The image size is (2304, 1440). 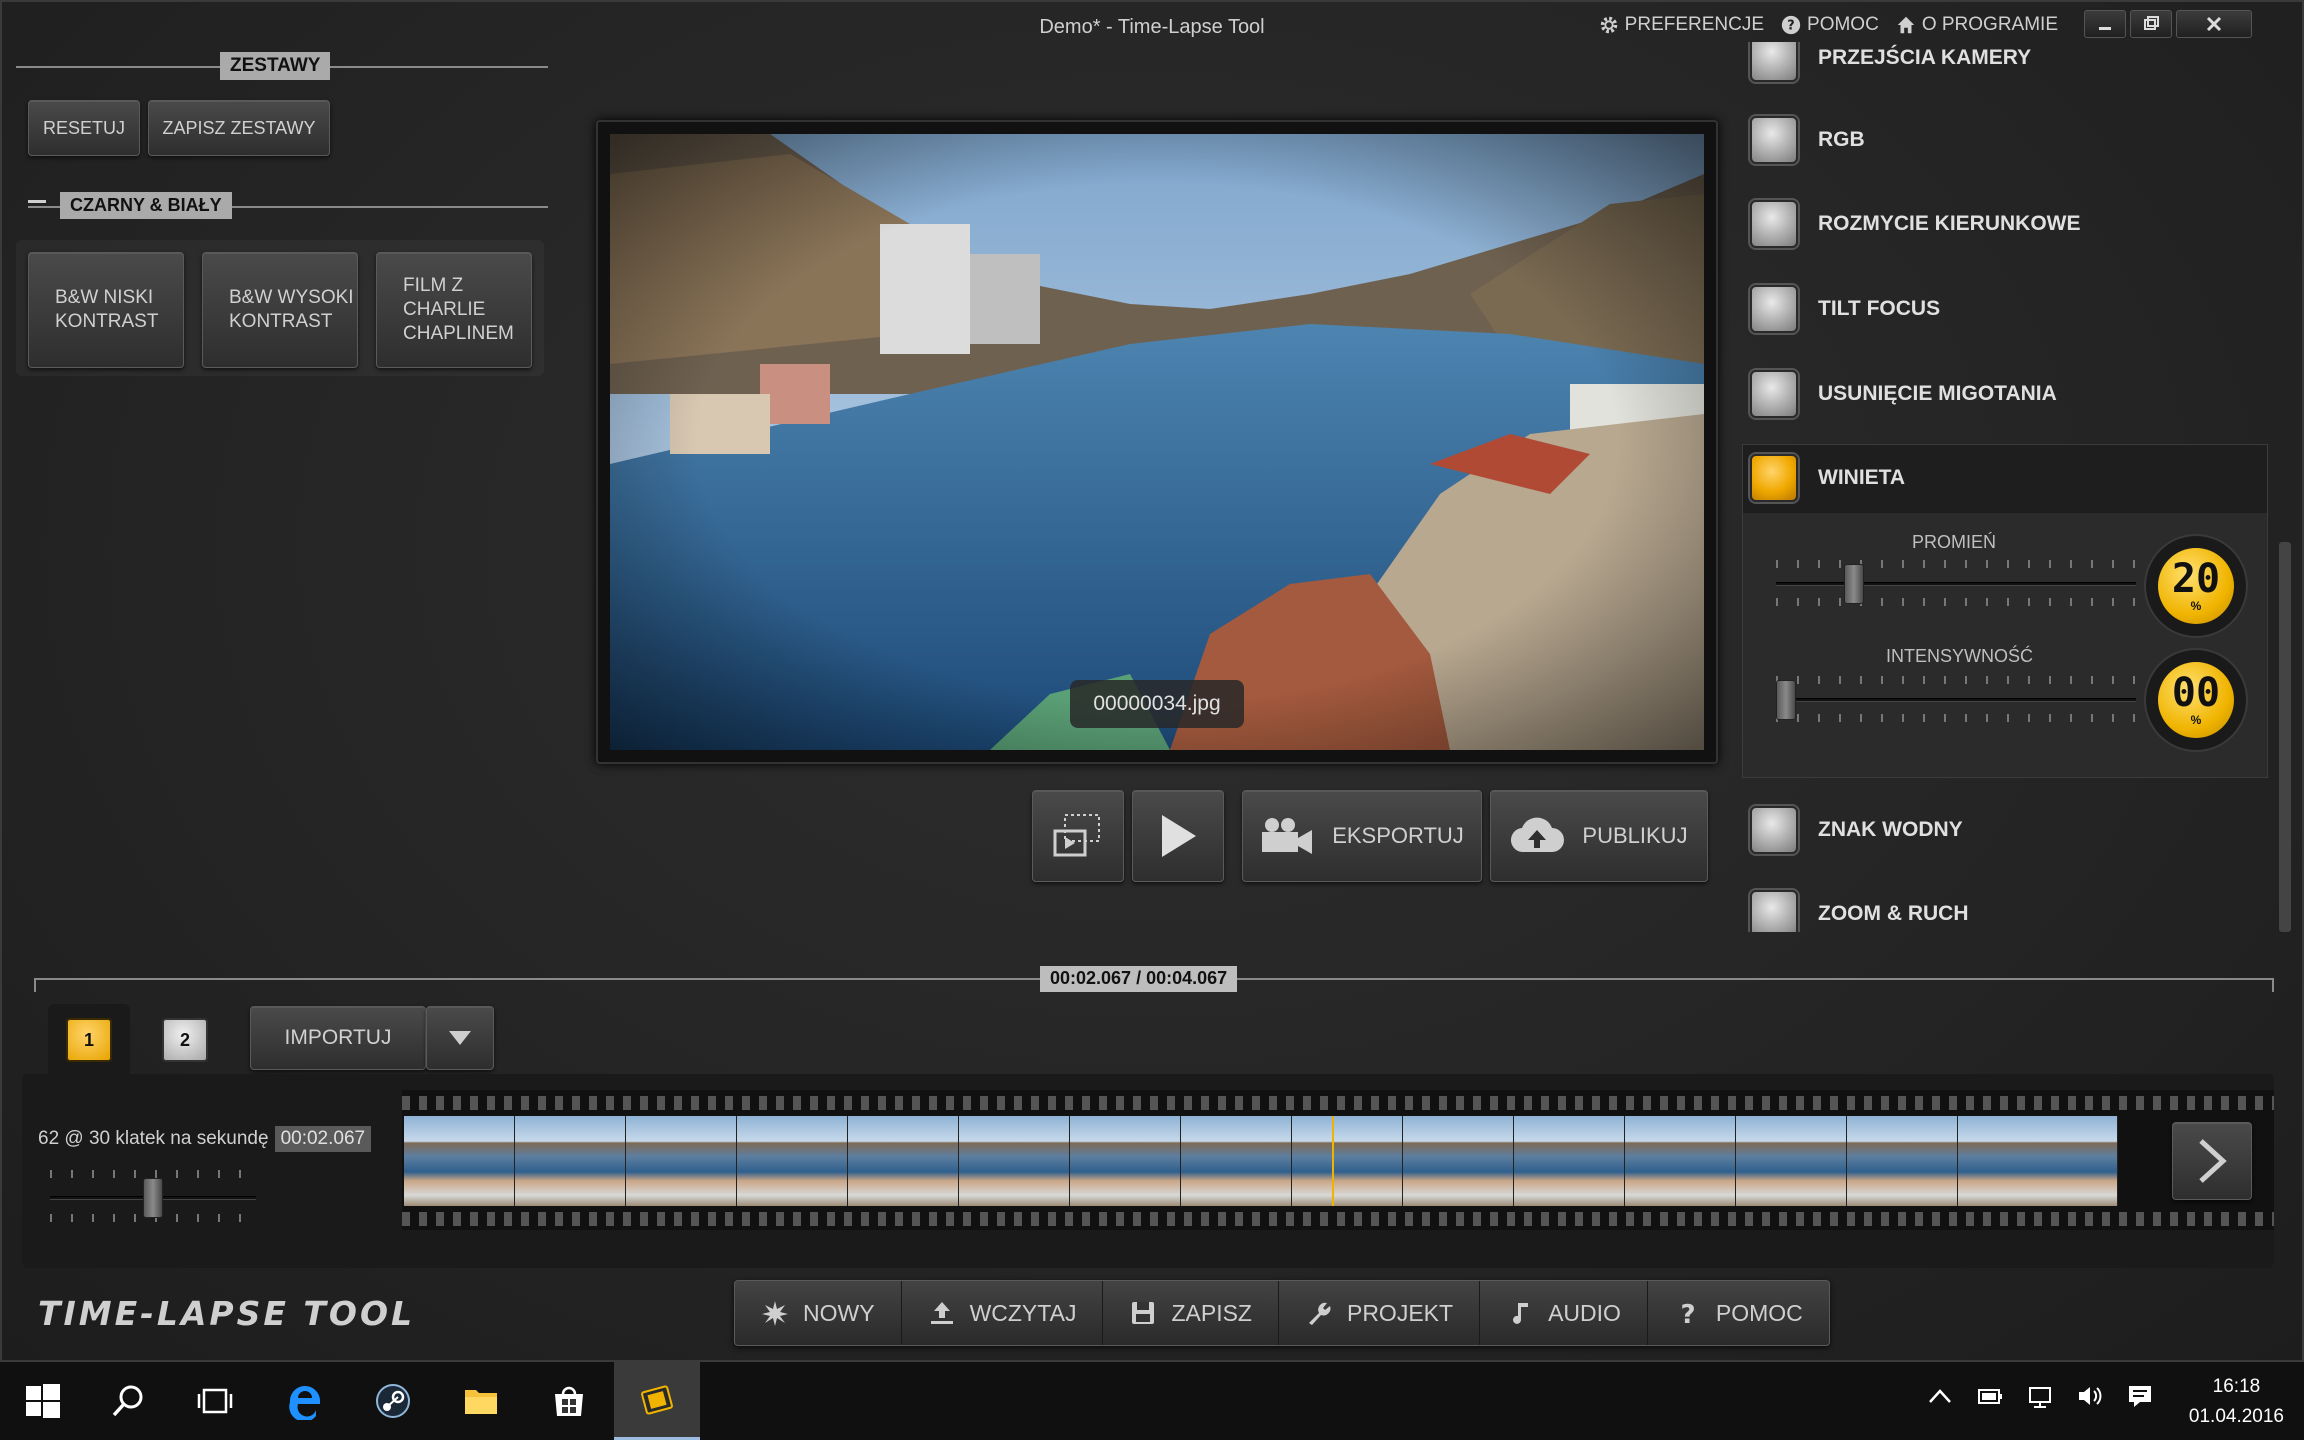 I want to click on effect-tilt-focus: TILT FOCUS, so click(x=2005, y=309).